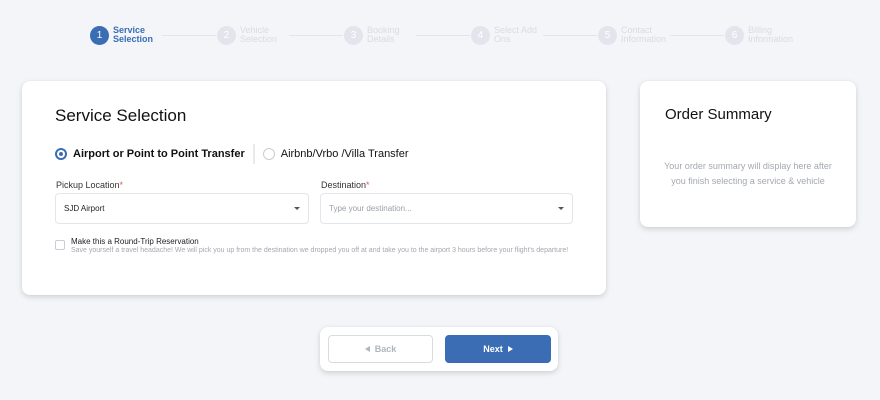 Image resolution: width=880 pixels, height=400 pixels. What do you see at coordinates (226, 35) in the screenshot?
I see `step-number: 2` at bounding box center [226, 35].